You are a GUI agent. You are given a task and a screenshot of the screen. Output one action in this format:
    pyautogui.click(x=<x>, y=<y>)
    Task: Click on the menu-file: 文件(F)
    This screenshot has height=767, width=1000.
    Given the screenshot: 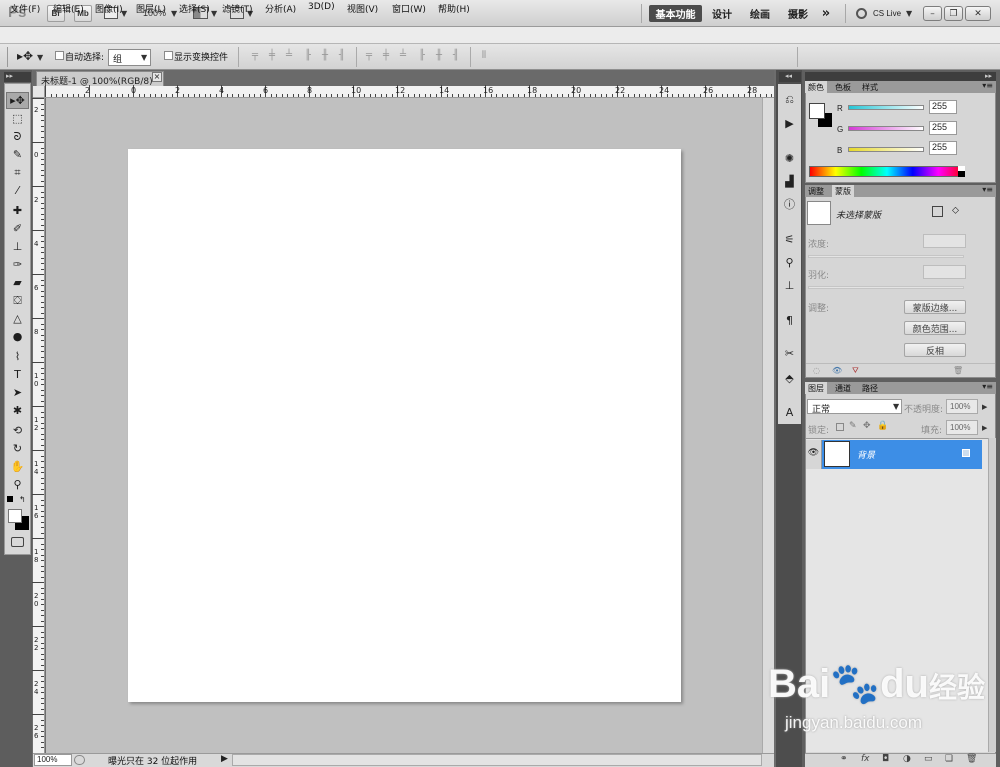 What is the action you would take?
    pyautogui.click(x=25, y=8)
    